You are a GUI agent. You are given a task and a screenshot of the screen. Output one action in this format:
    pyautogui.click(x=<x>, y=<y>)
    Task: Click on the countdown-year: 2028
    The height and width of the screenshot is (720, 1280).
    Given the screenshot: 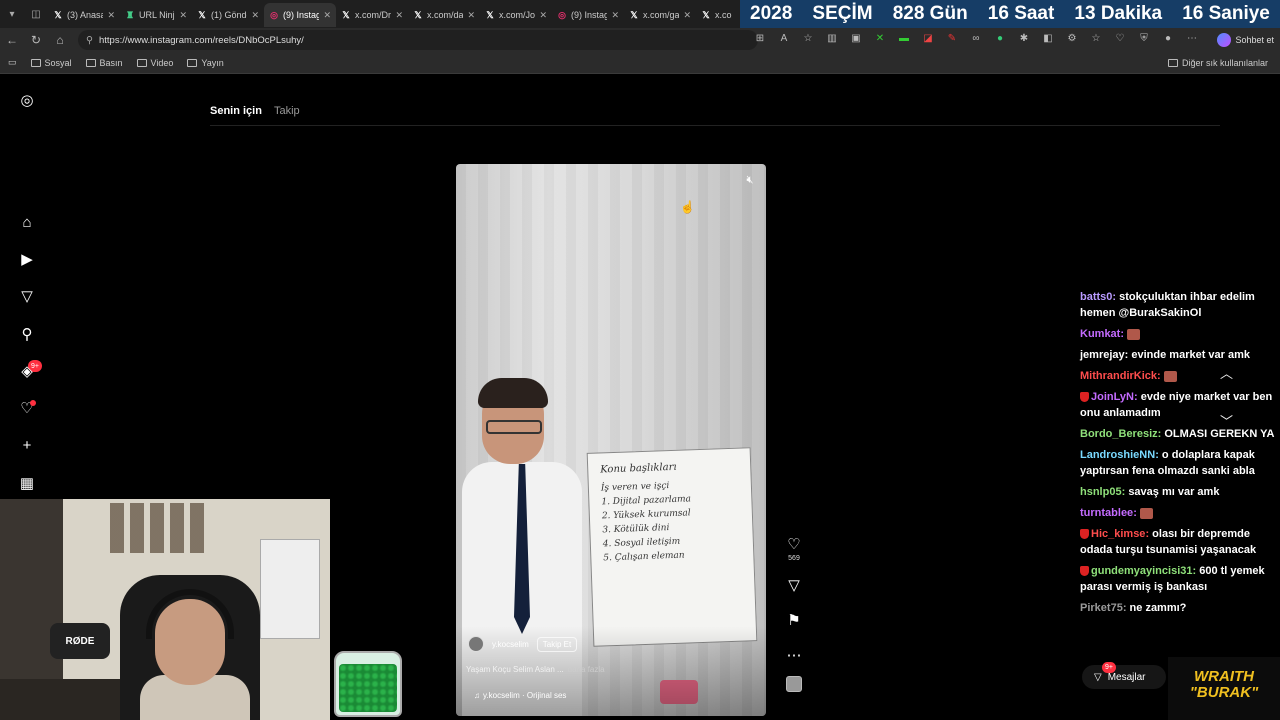 What is the action you would take?
    pyautogui.click(x=771, y=13)
    